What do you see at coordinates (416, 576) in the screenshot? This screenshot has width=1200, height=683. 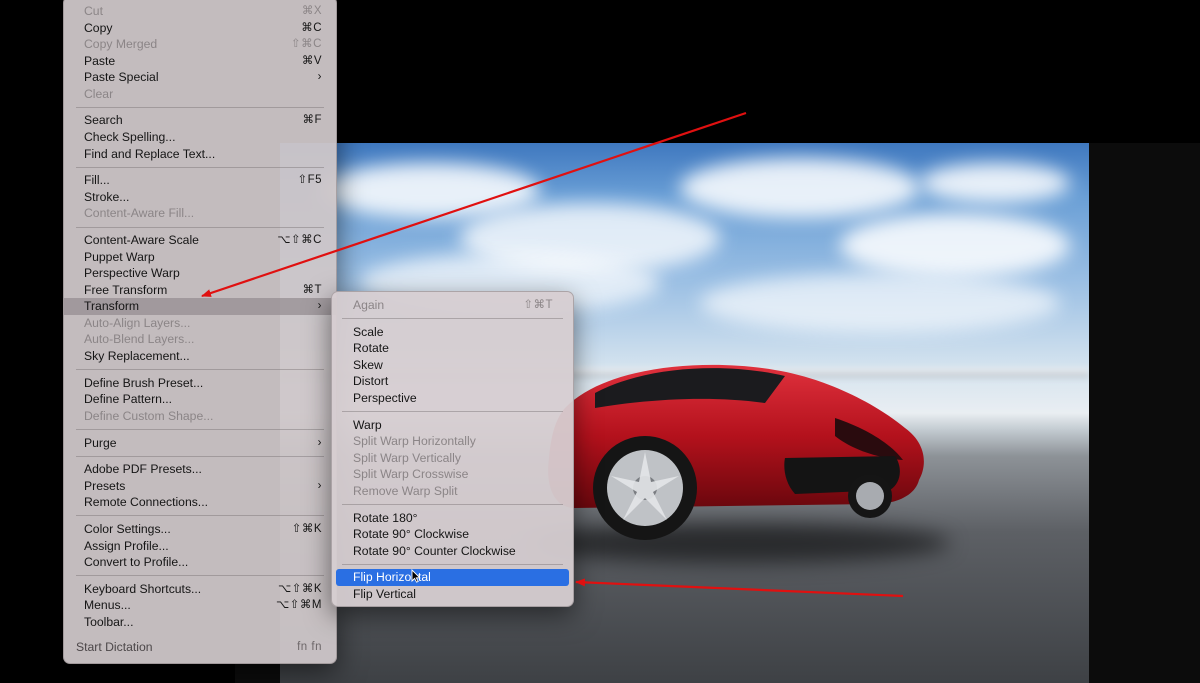 I see `arrow-cursor-icon` at bounding box center [416, 576].